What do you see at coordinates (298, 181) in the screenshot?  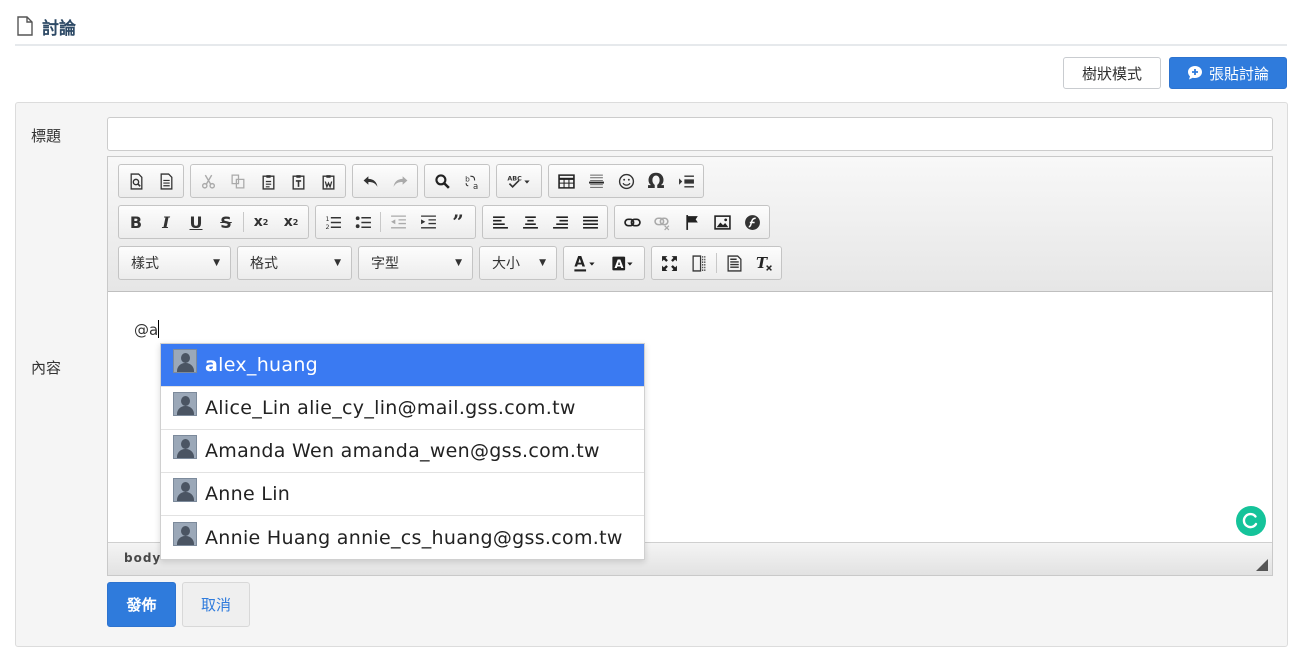 I see `paste-text-icon` at bounding box center [298, 181].